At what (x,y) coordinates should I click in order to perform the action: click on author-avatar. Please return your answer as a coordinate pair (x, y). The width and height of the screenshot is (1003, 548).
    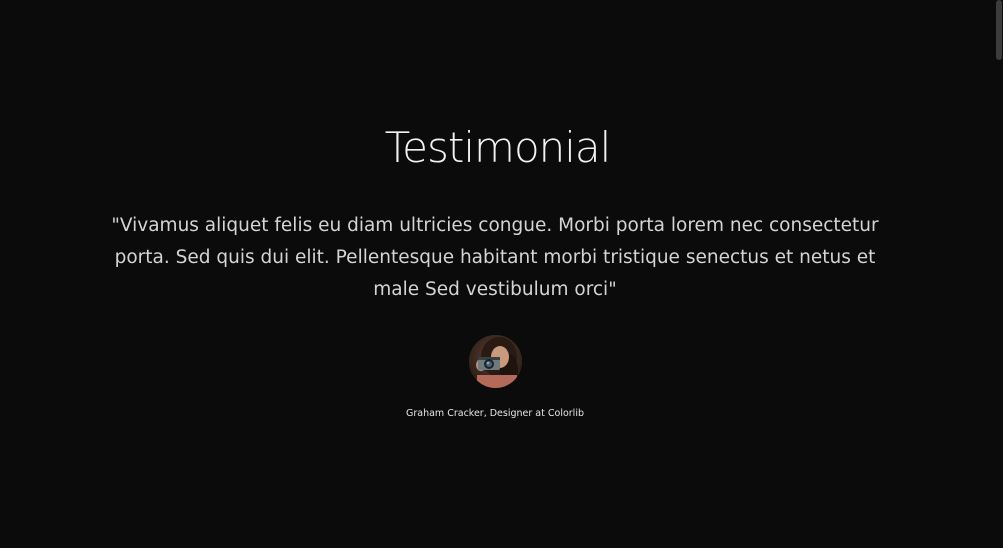
    Looking at the image, I should click on (495, 361).